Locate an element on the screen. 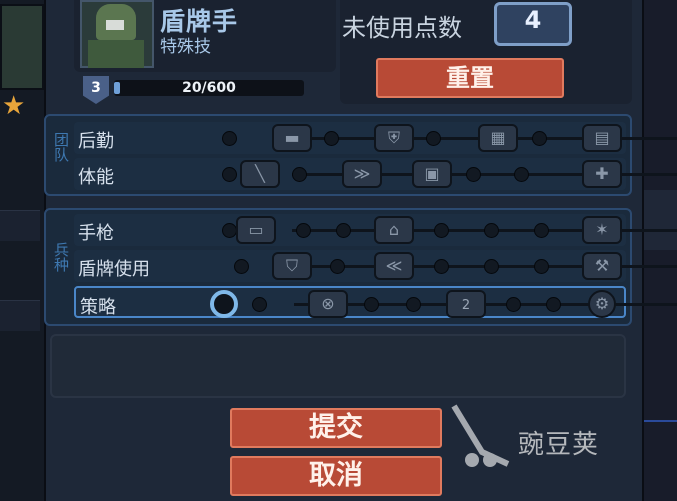 The image size is (677, 501). edge-line is located at coordinates (658, 421).